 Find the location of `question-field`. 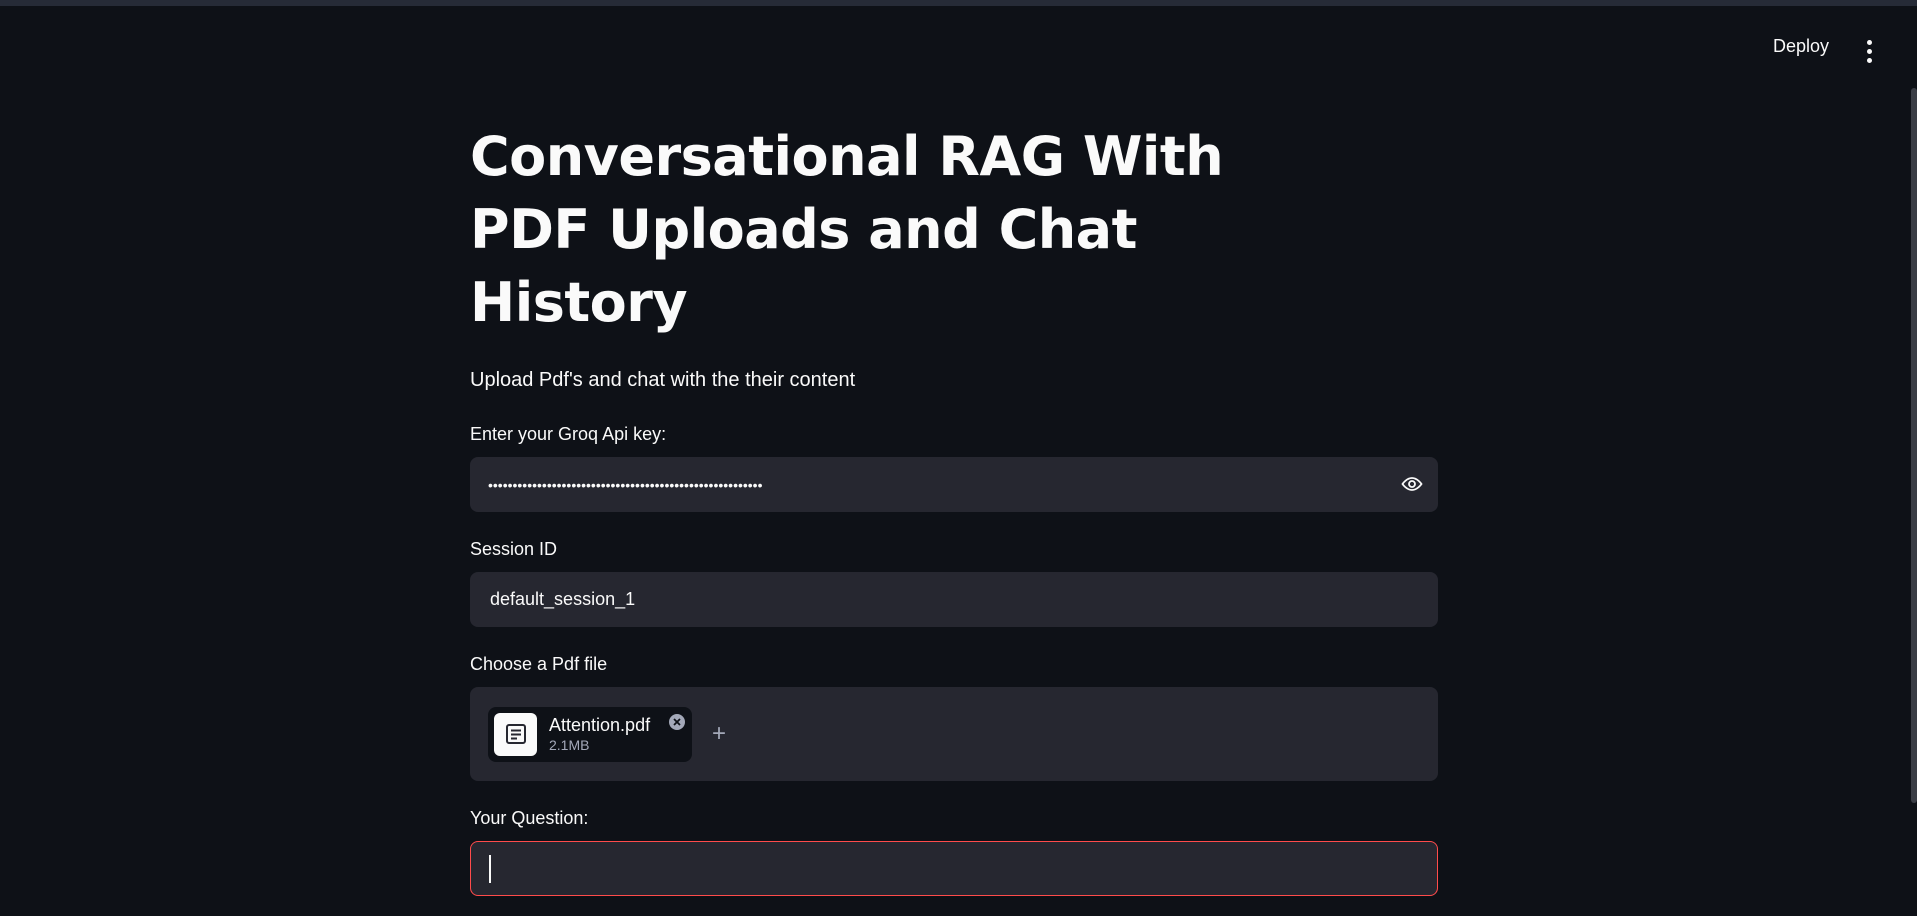

question-field is located at coordinates (954, 868).